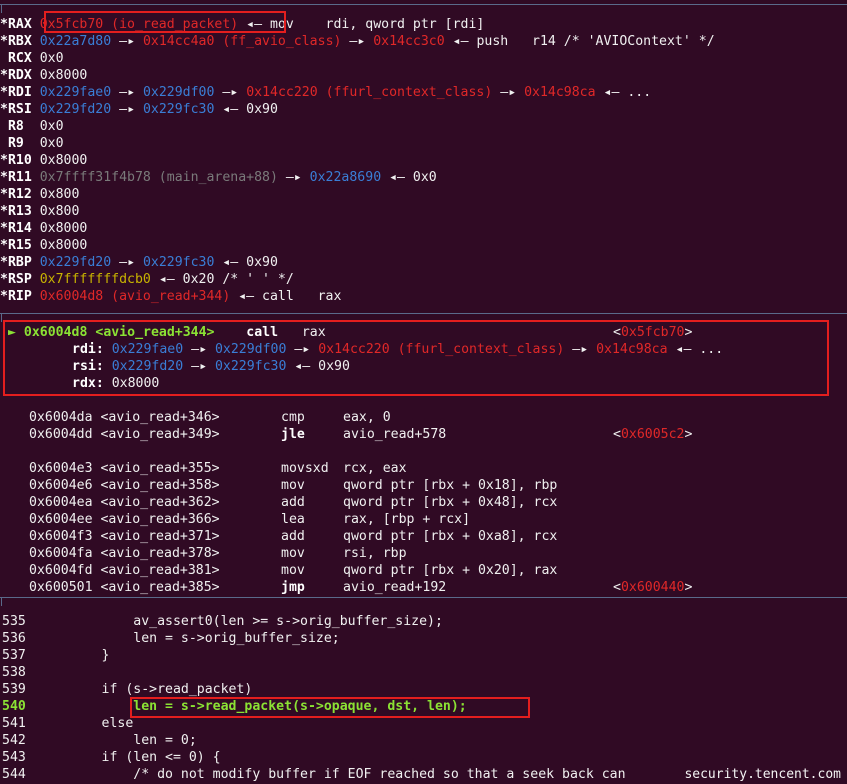 This screenshot has width=847, height=784. I want to click on current-target-close: >, so click(688, 332).